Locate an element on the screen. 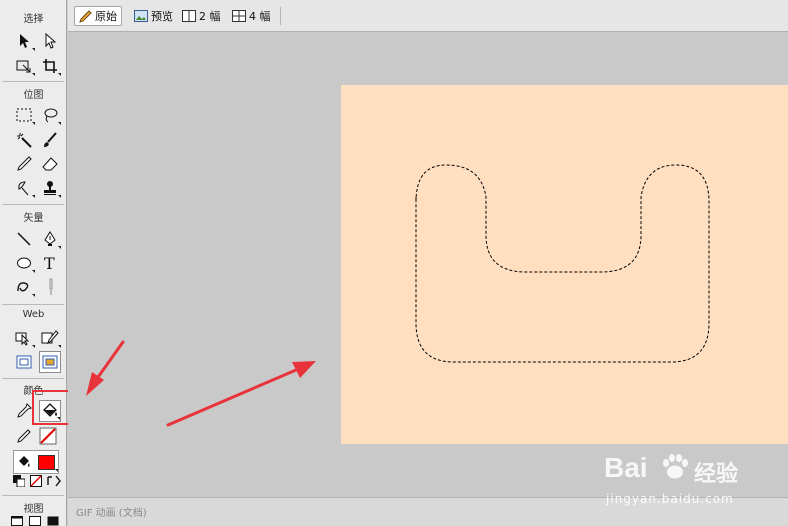  magic-wand-icon is located at coordinates (24, 140).